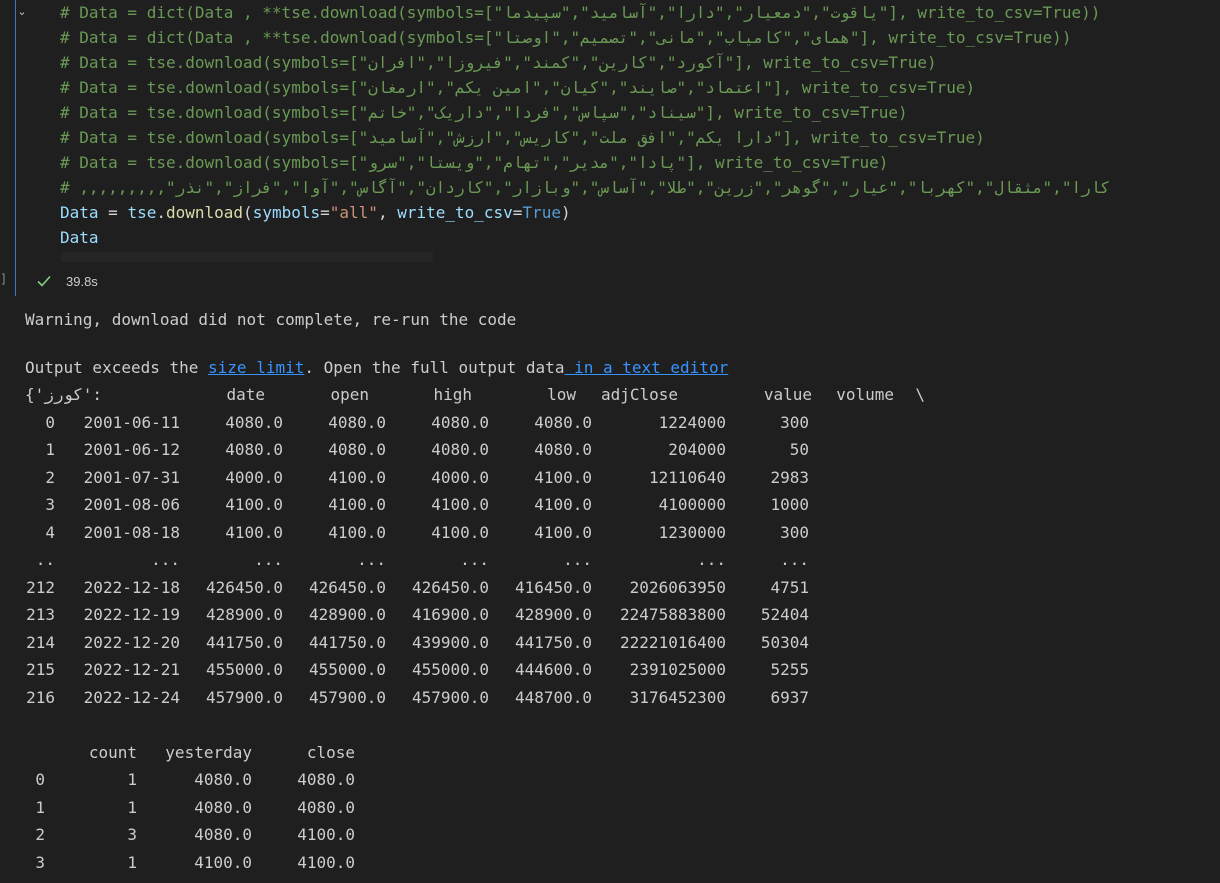 Image resolution: width=1220 pixels, height=883 pixels. What do you see at coordinates (455, 212) in the screenshot?
I see `code-token-keyword-arg: write_to_csv` at bounding box center [455, 212].